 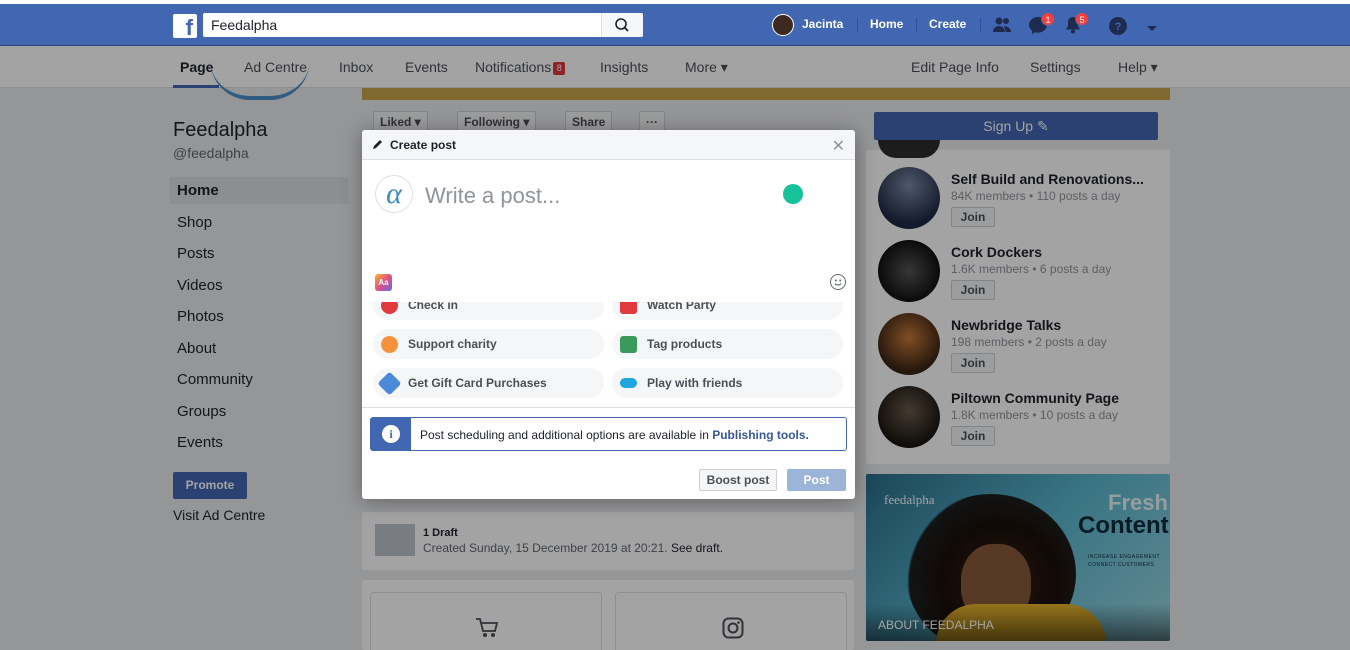 What do you see at coordinates (383, 282) in the screenshot?
I see `text-style-button: Aa` at bounding box center [383, 282].